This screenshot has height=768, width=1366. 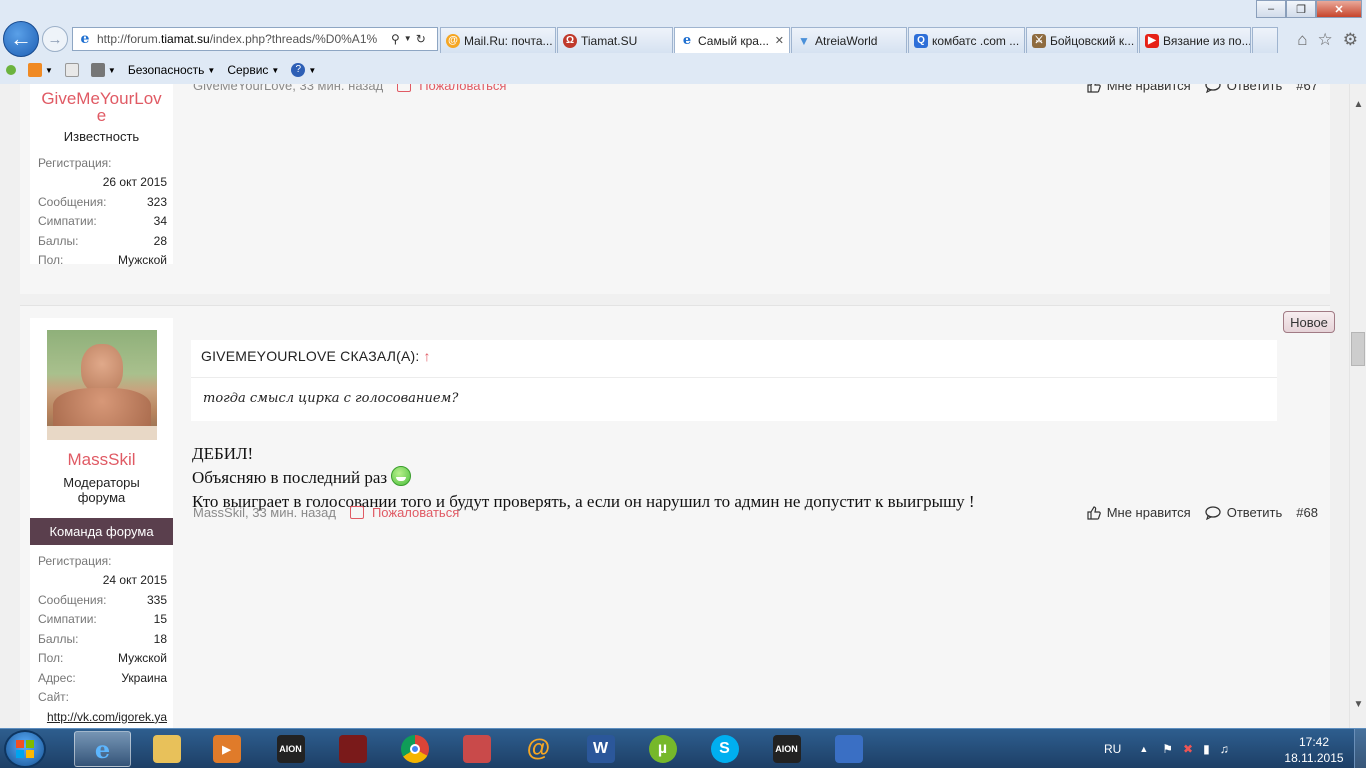 What do you see at coordinates (171, 70) in the screenshot?
I see `safety-menu: Безопасность ▼` at bounding box center [171, 70].